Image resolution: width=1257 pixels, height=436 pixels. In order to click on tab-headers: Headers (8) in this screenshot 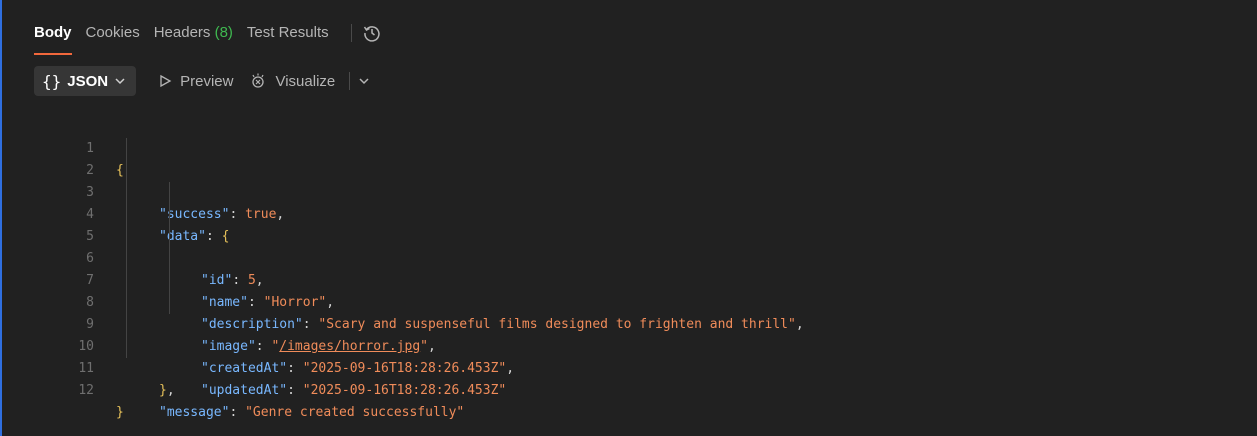, I will do `click(193, 41)`.